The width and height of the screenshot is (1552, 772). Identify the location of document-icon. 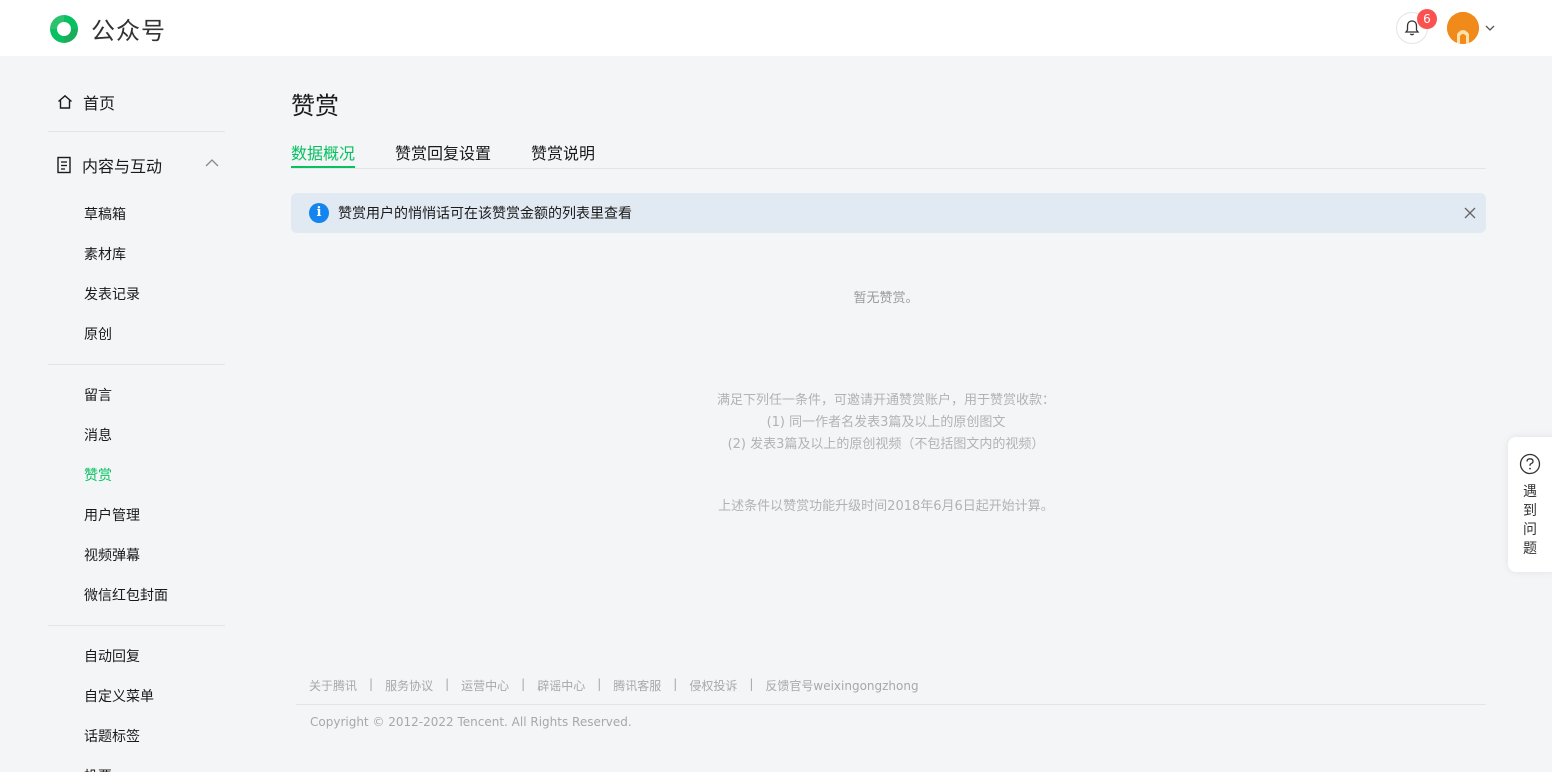
(64, 165).